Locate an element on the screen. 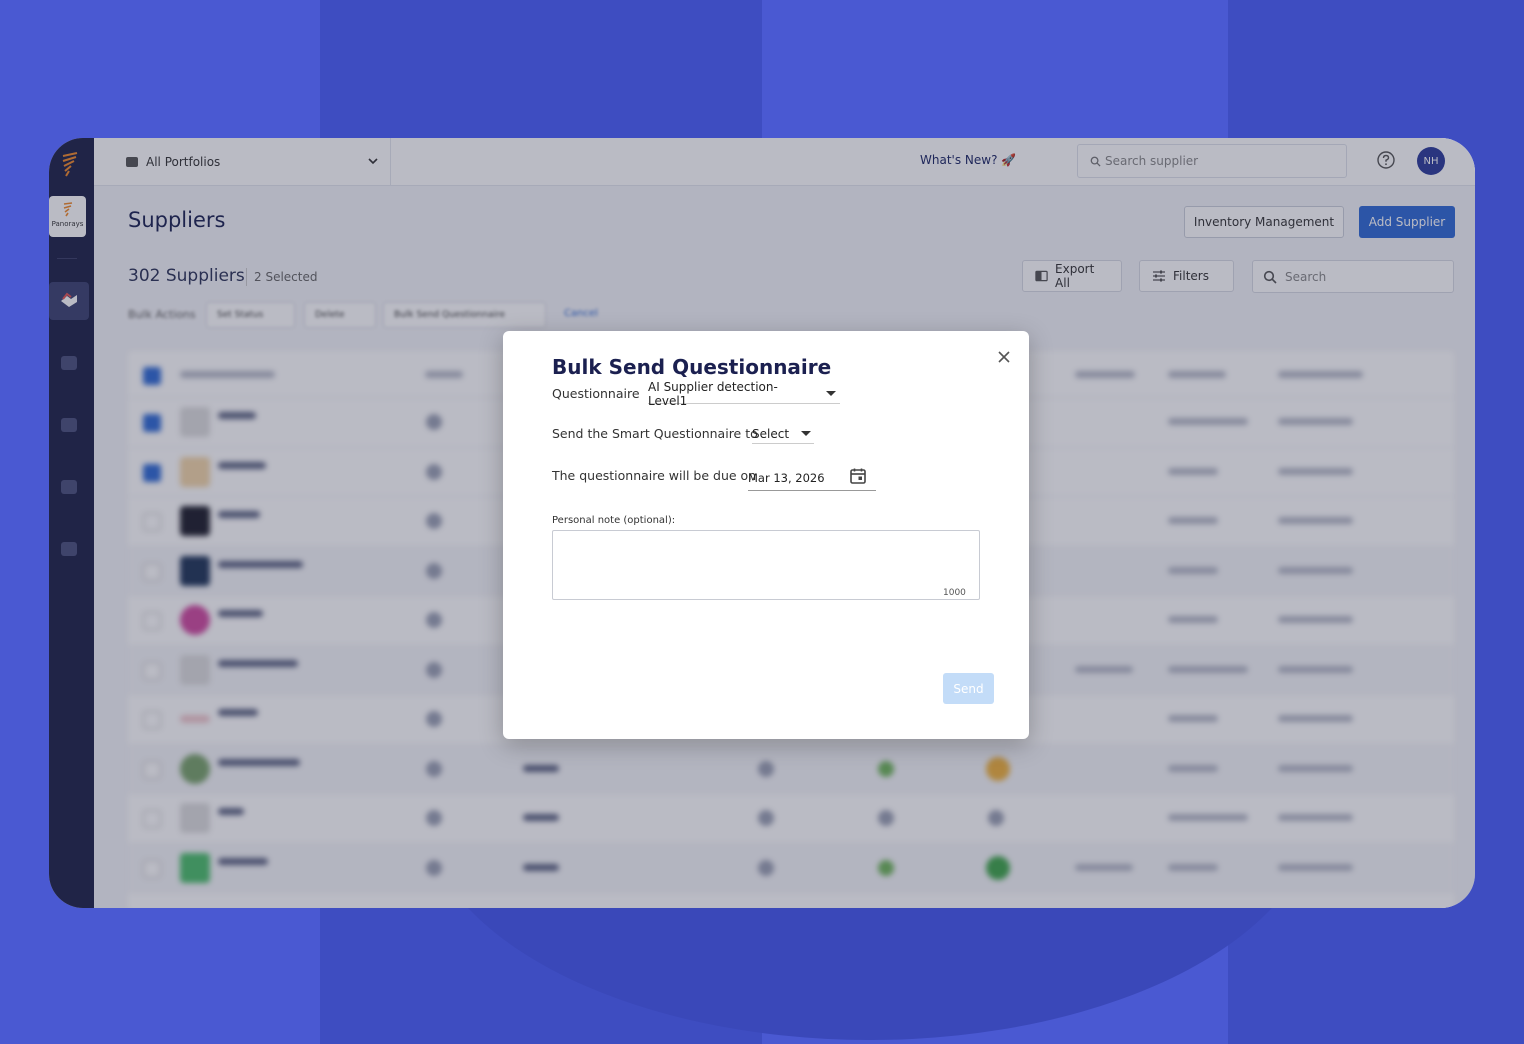  questionnaire-label: Questionnaire is located at coordinates (596, 393).